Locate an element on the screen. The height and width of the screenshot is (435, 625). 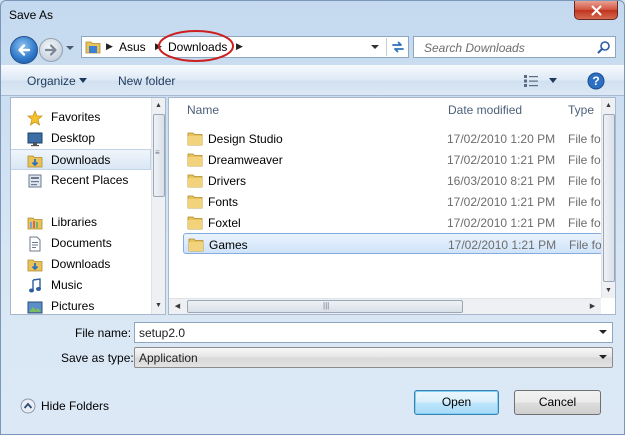
save-as-type-value: Application is located at coordinates (168, 358).